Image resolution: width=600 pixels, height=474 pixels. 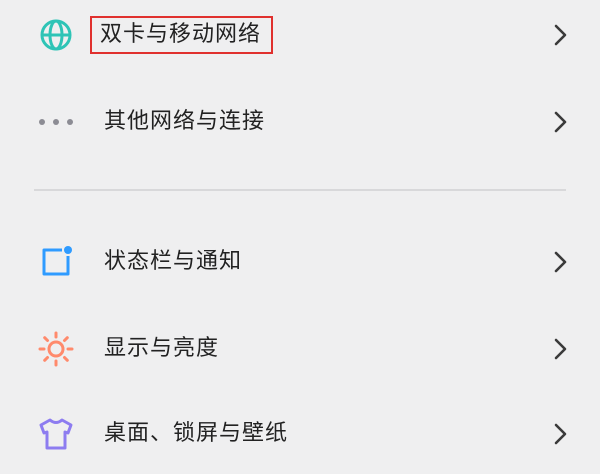 What do you see at coordinates (300, 190) in the screenshot?
I see `section-divider` at bounding box center [300, 190].